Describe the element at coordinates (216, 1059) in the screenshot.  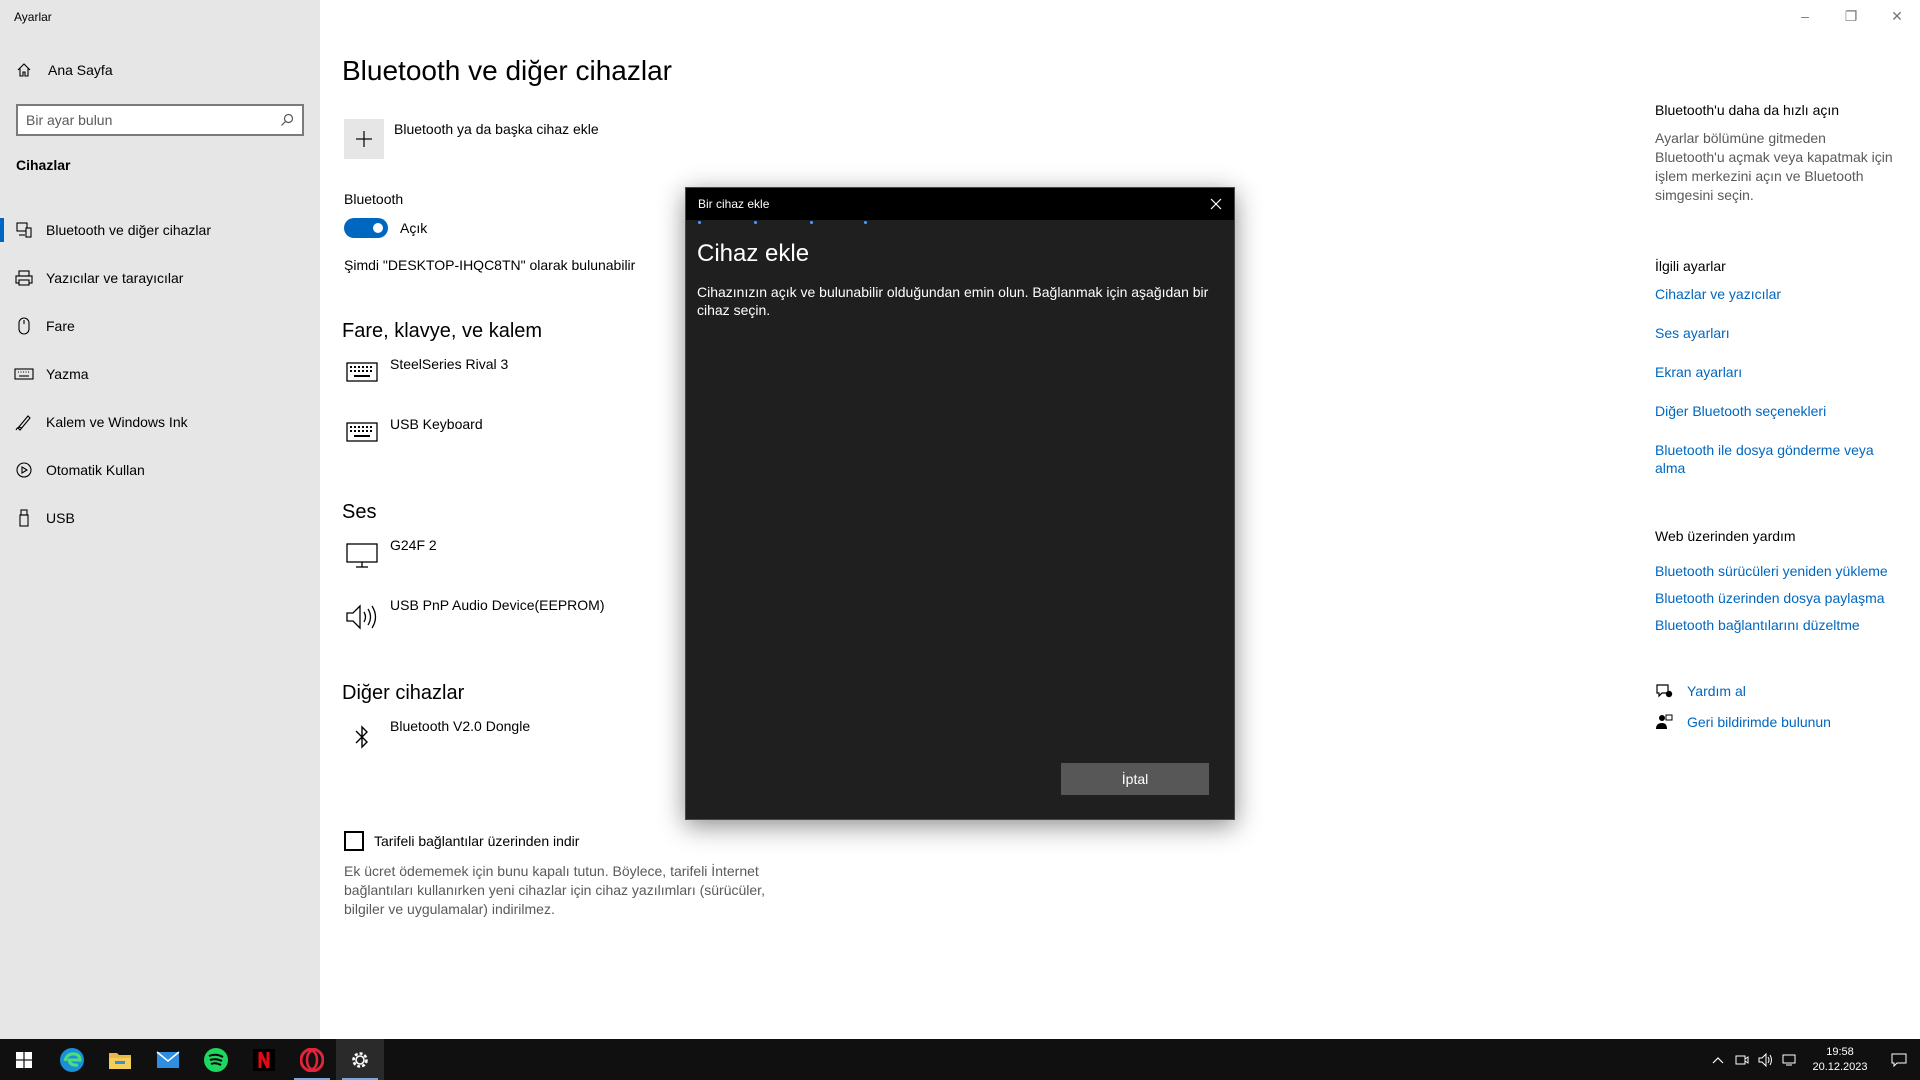
I see `taskbar-spotify` at that location.